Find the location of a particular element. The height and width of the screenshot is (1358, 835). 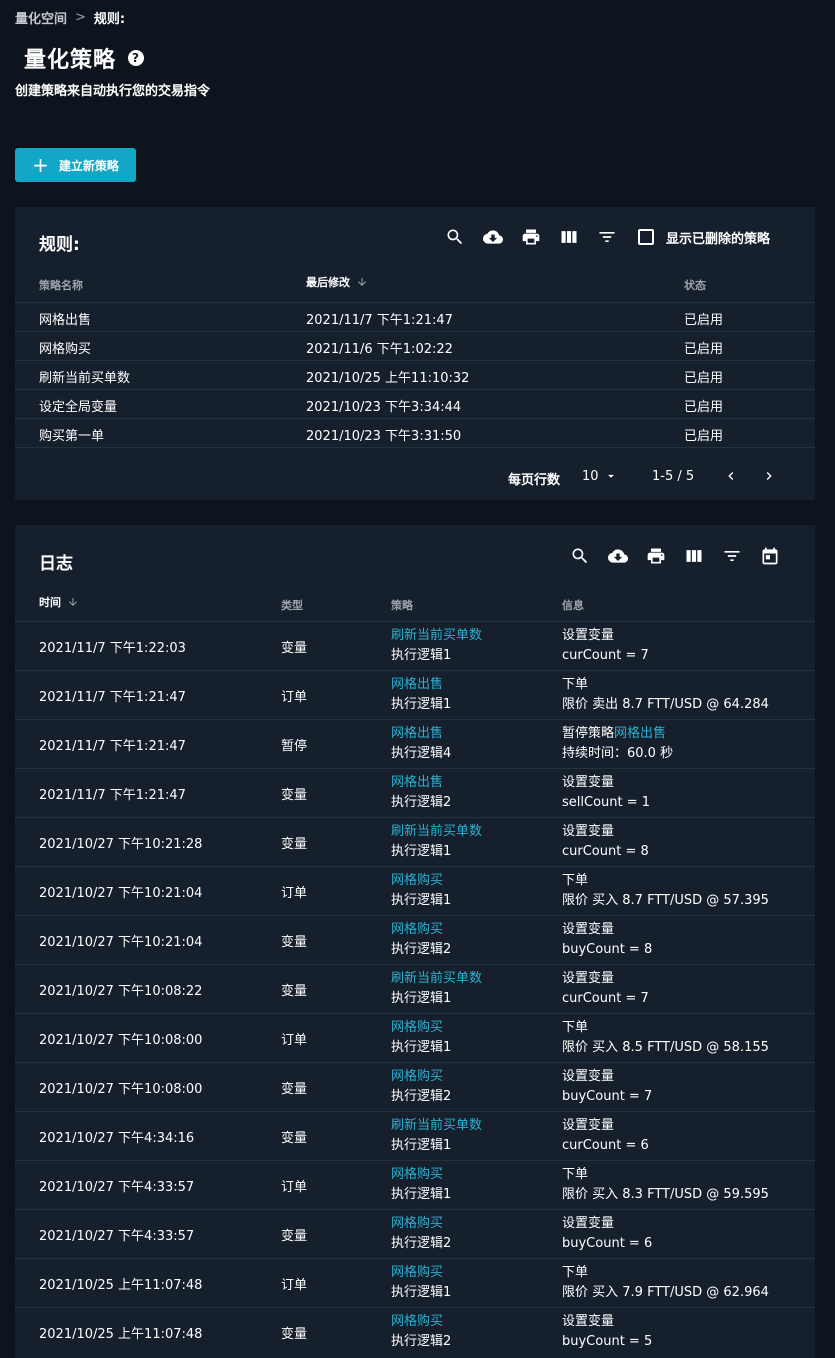

info-detail: sellCount = 1 is located at coordinates (606, 802).